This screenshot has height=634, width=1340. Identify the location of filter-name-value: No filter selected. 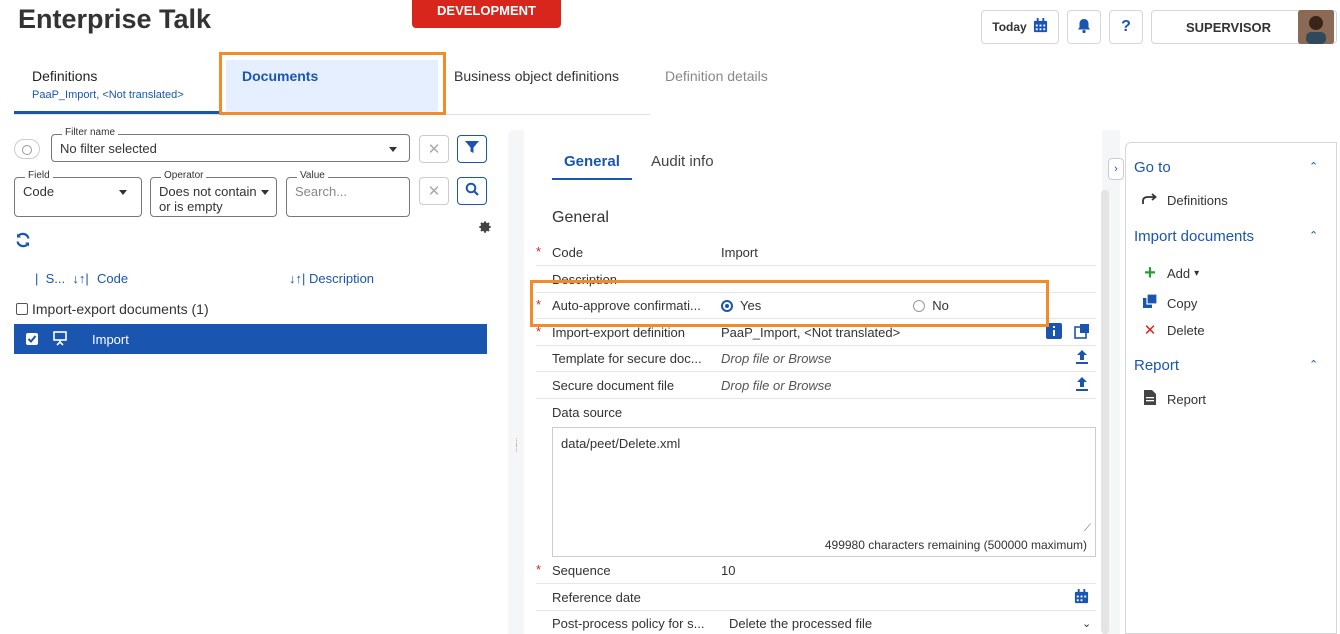
(108, 148).